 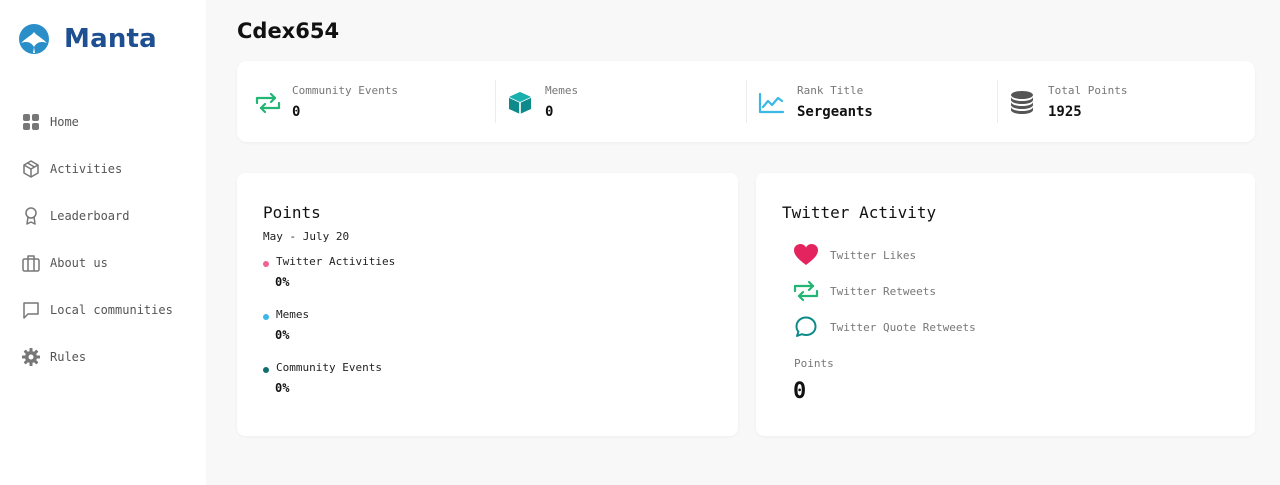 I want to click on points-card-title: Points, so click(x=292, y=212).